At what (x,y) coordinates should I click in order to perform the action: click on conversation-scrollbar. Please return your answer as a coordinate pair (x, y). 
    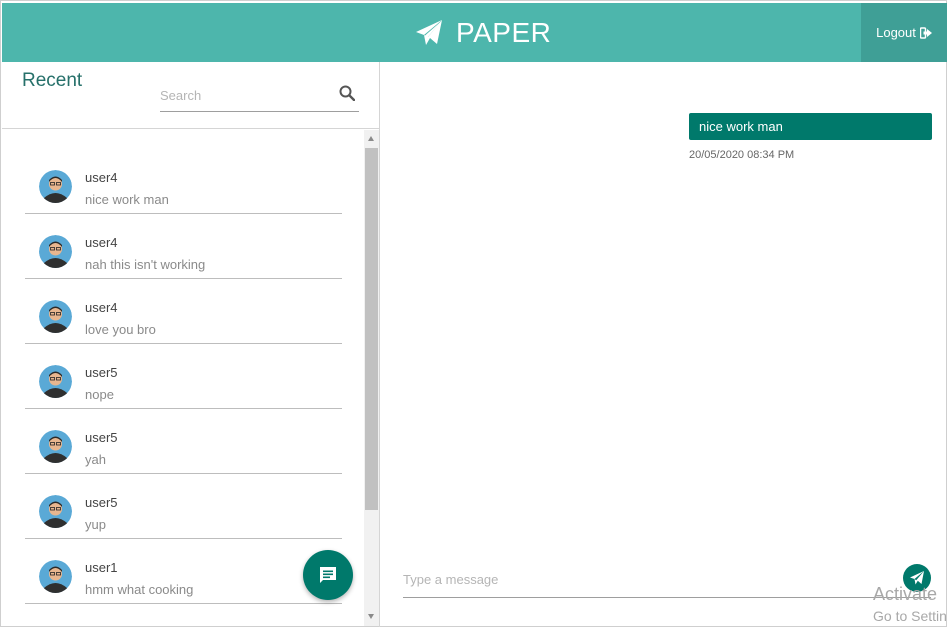
    Looking at the image, I should click on (371, 378).